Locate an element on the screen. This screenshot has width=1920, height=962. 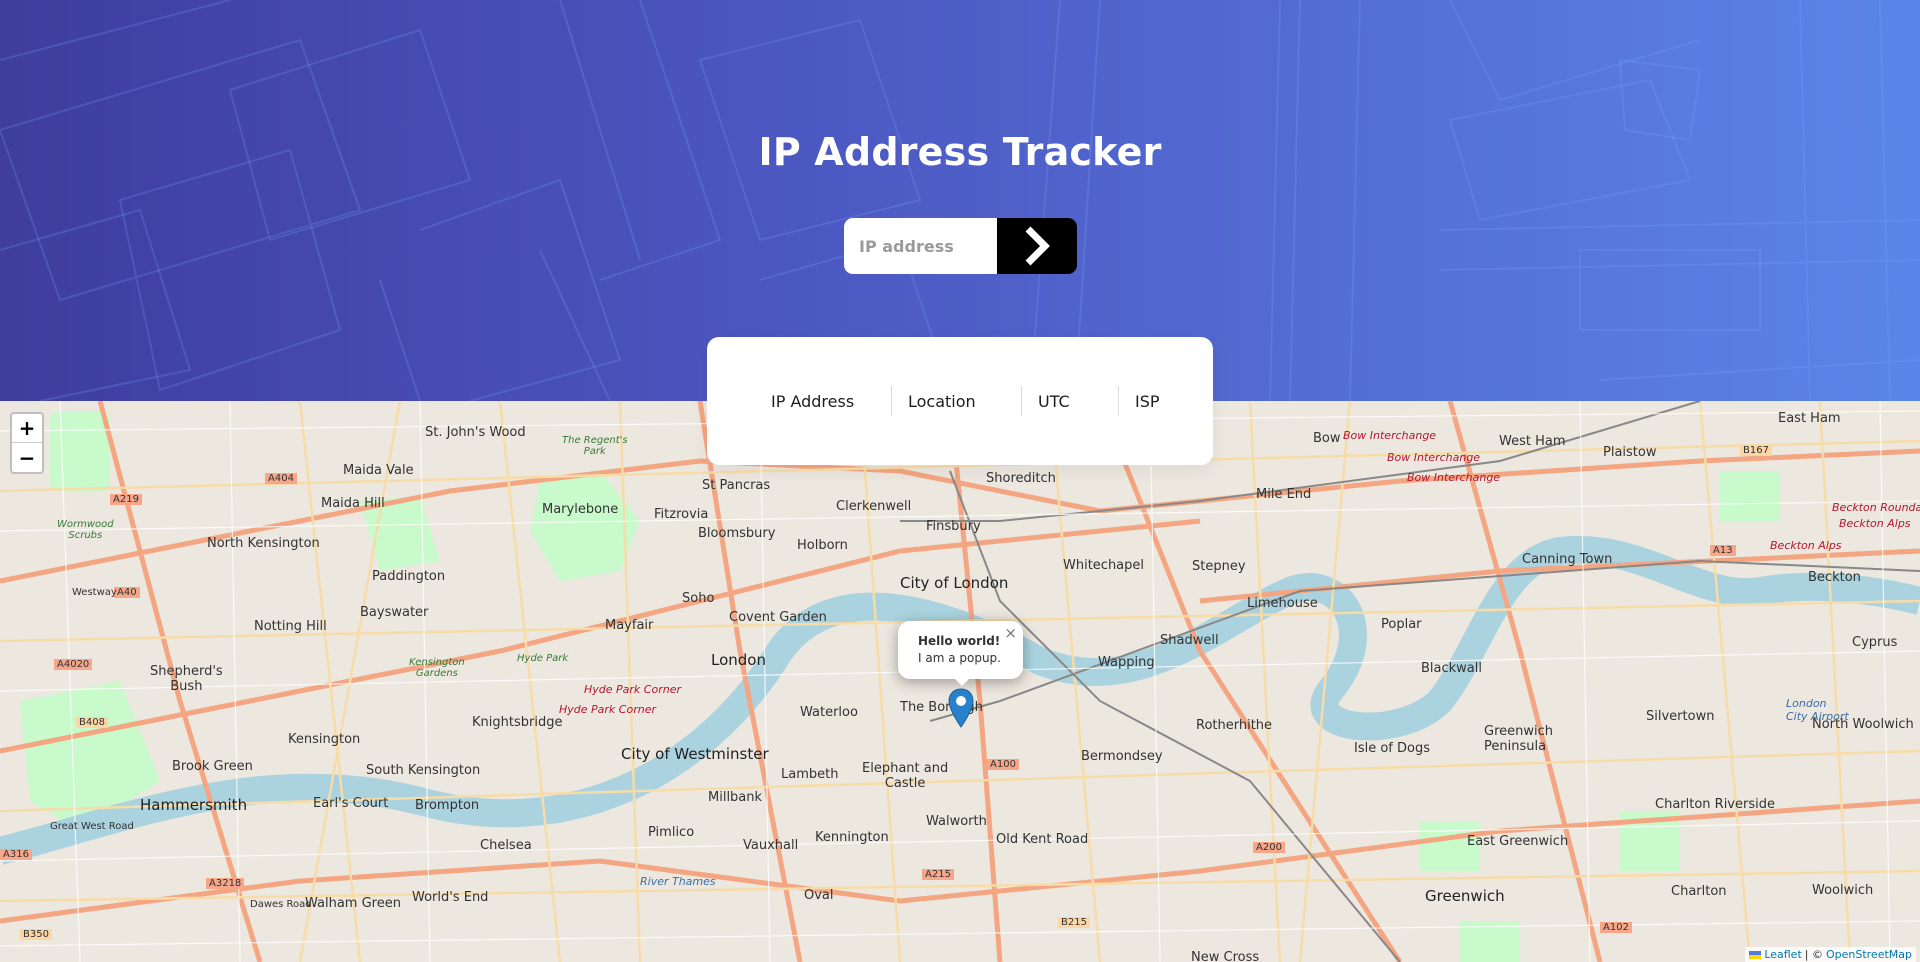
osm-link: OpenStreetMap is located at coordinates (1869, 954).